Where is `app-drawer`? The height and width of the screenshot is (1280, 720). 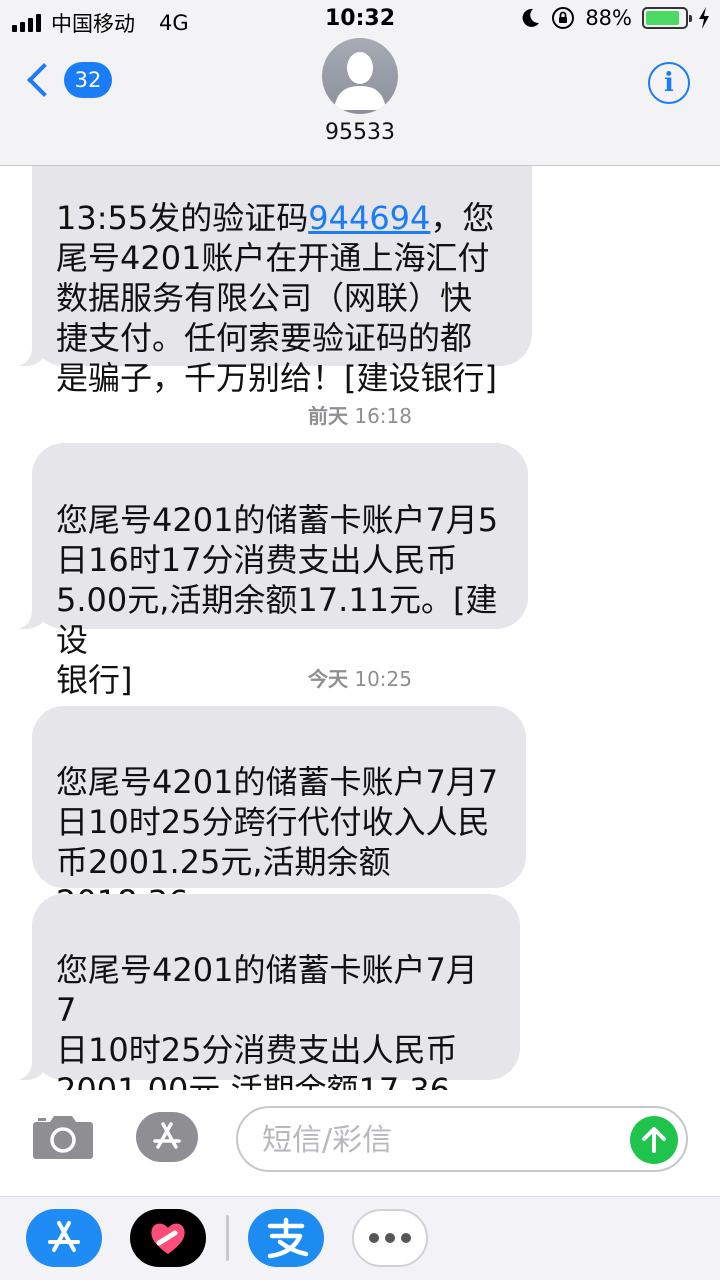 app-drawer is located at coordinates (360, 1238).